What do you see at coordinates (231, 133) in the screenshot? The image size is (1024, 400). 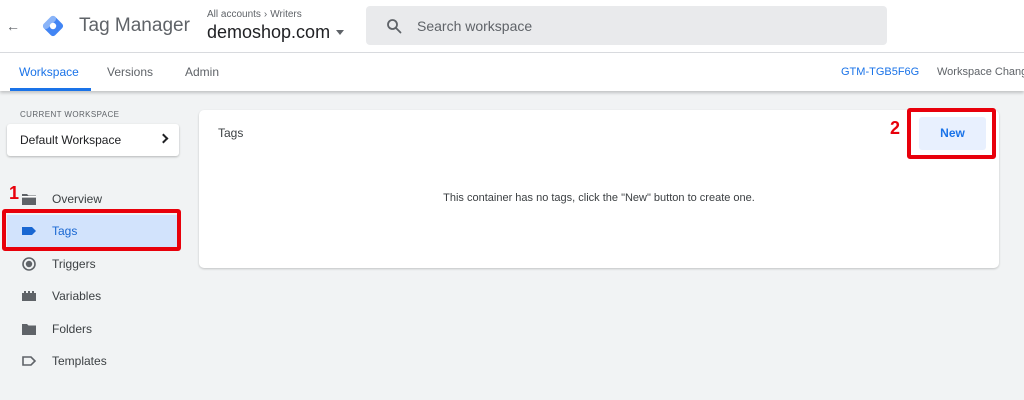 I see `card-title: Tags` at bounding box center [231, 133].